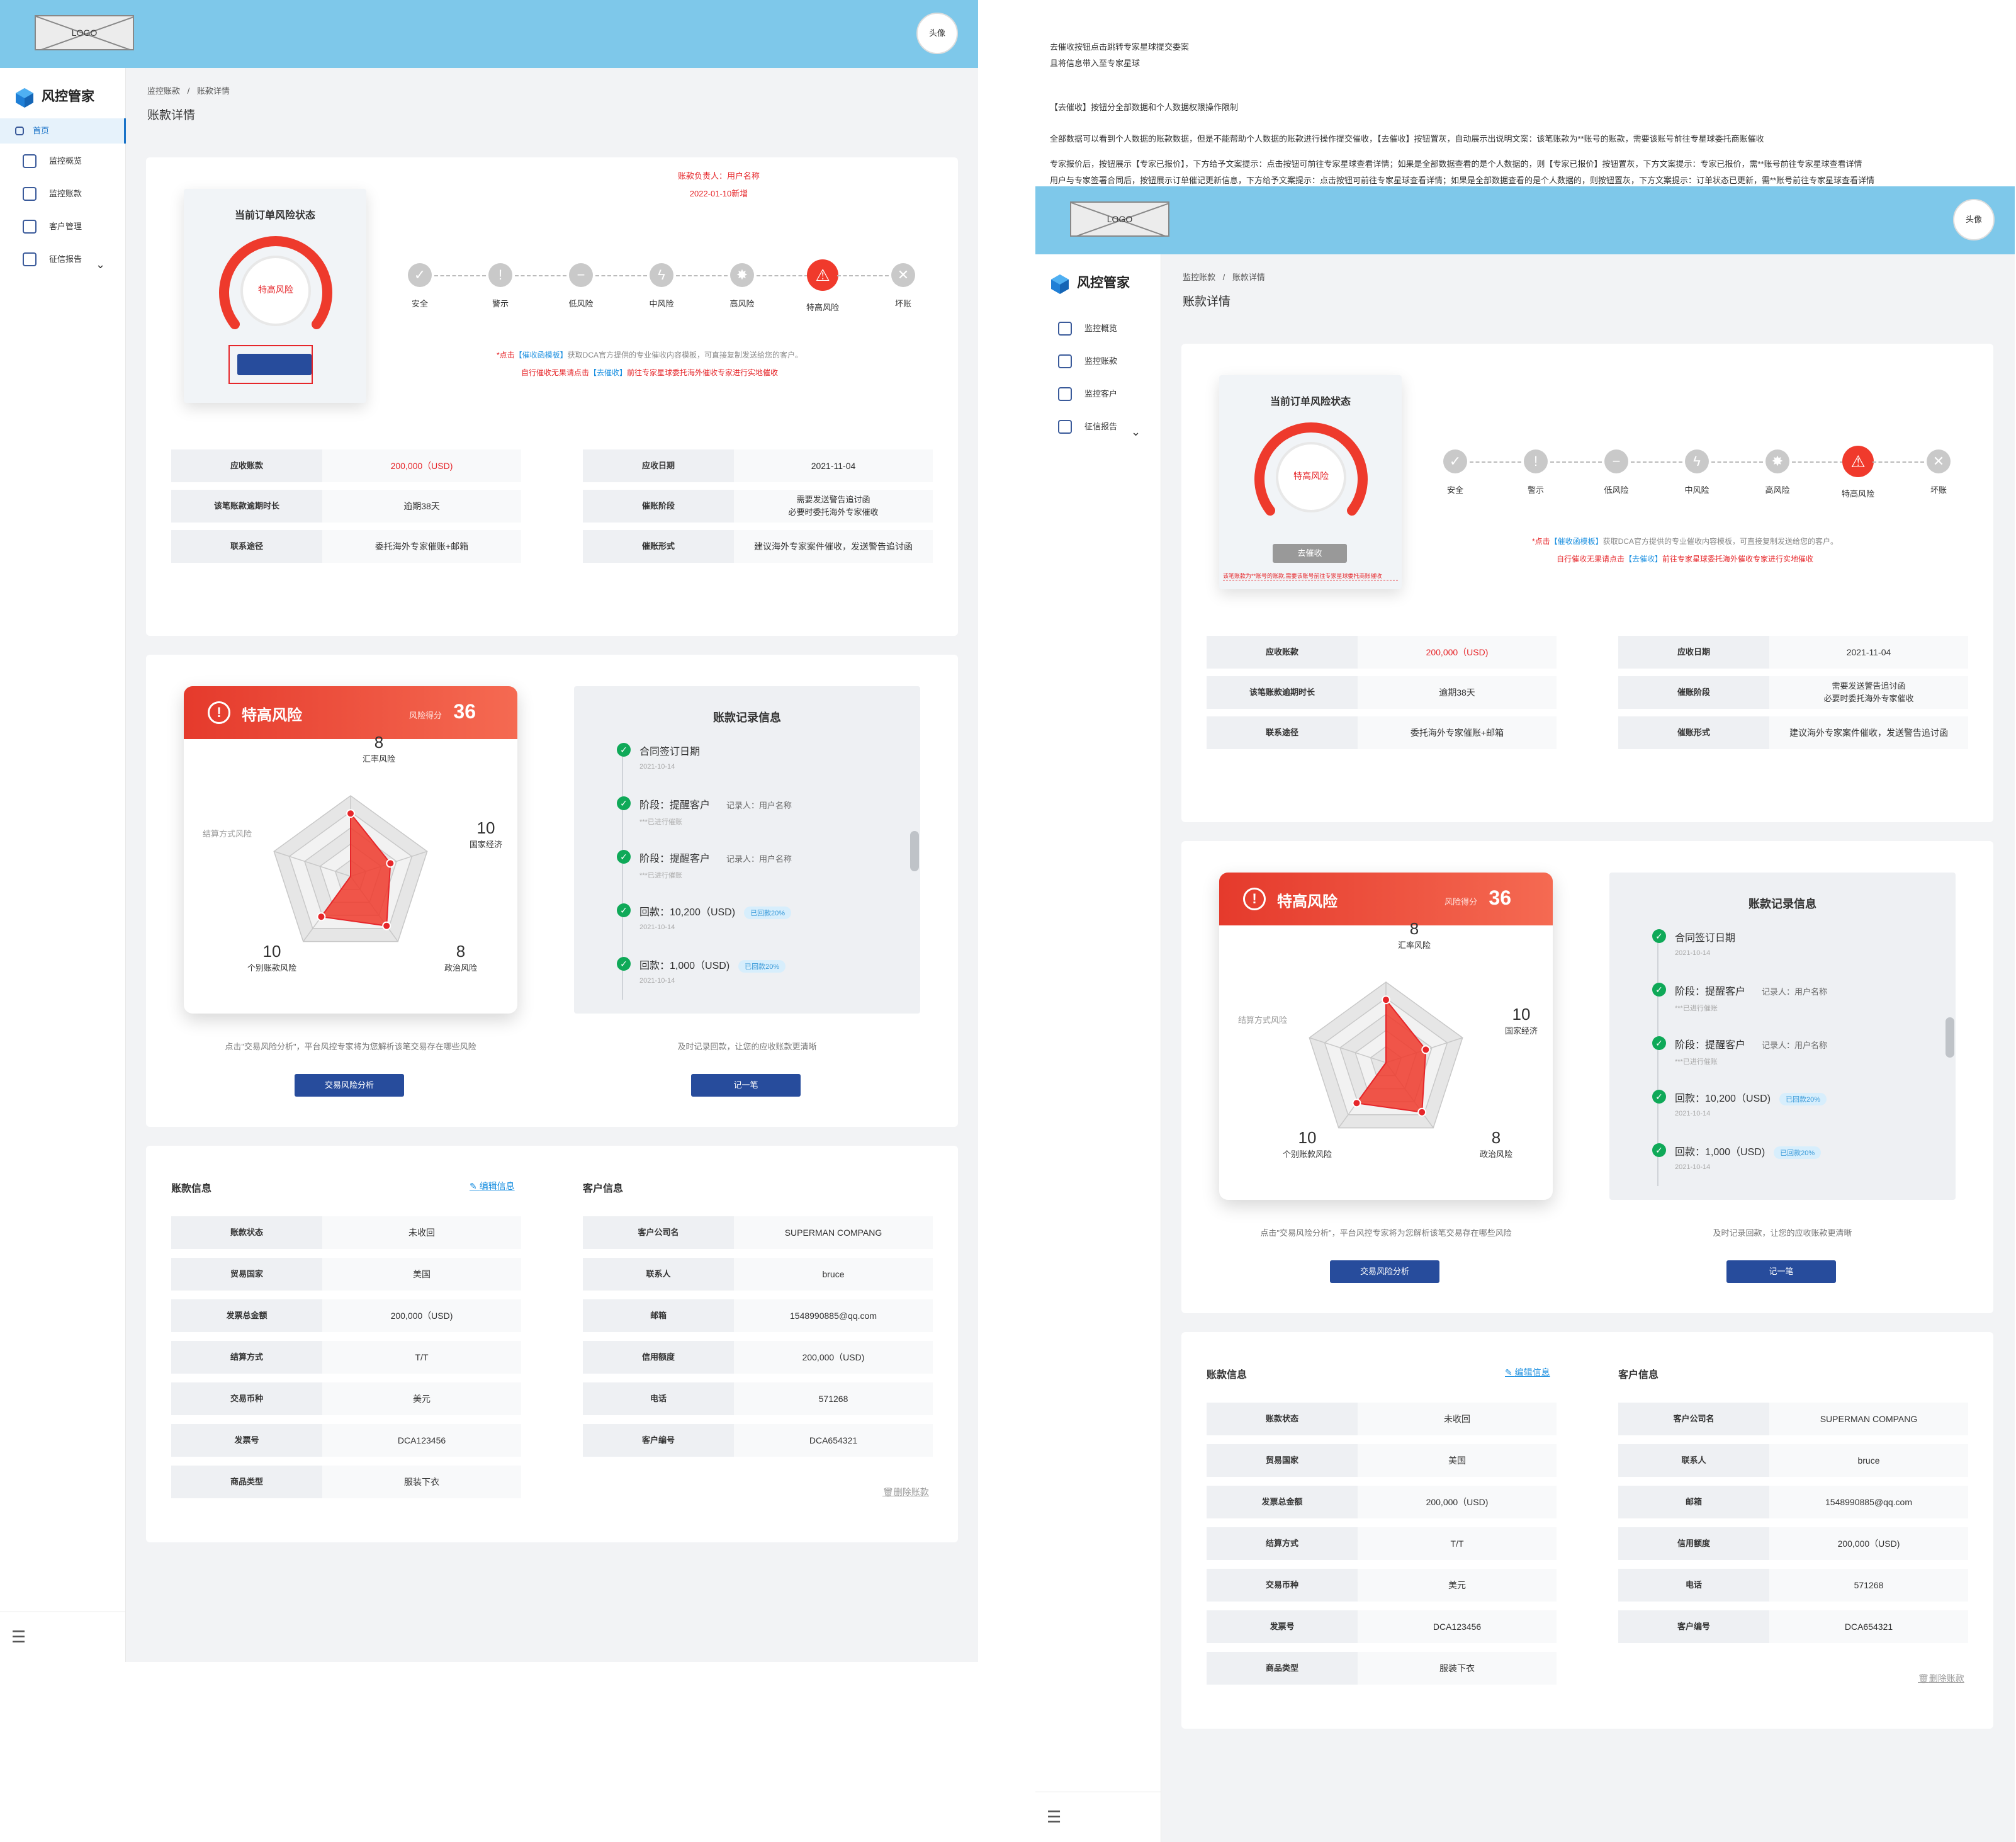  Describe the element at coordinates (1282, 1543) in the screenshot. I see `field-label: 结算方式` at that location.